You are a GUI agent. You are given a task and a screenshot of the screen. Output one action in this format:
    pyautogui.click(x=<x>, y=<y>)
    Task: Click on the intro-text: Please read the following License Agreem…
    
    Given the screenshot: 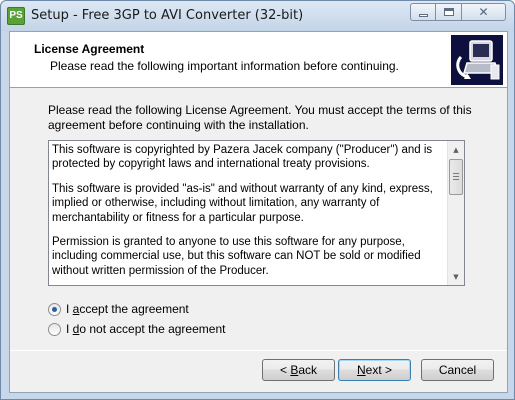 What is the action you would take?
    pyautogui.click(x=260, y=117)
    